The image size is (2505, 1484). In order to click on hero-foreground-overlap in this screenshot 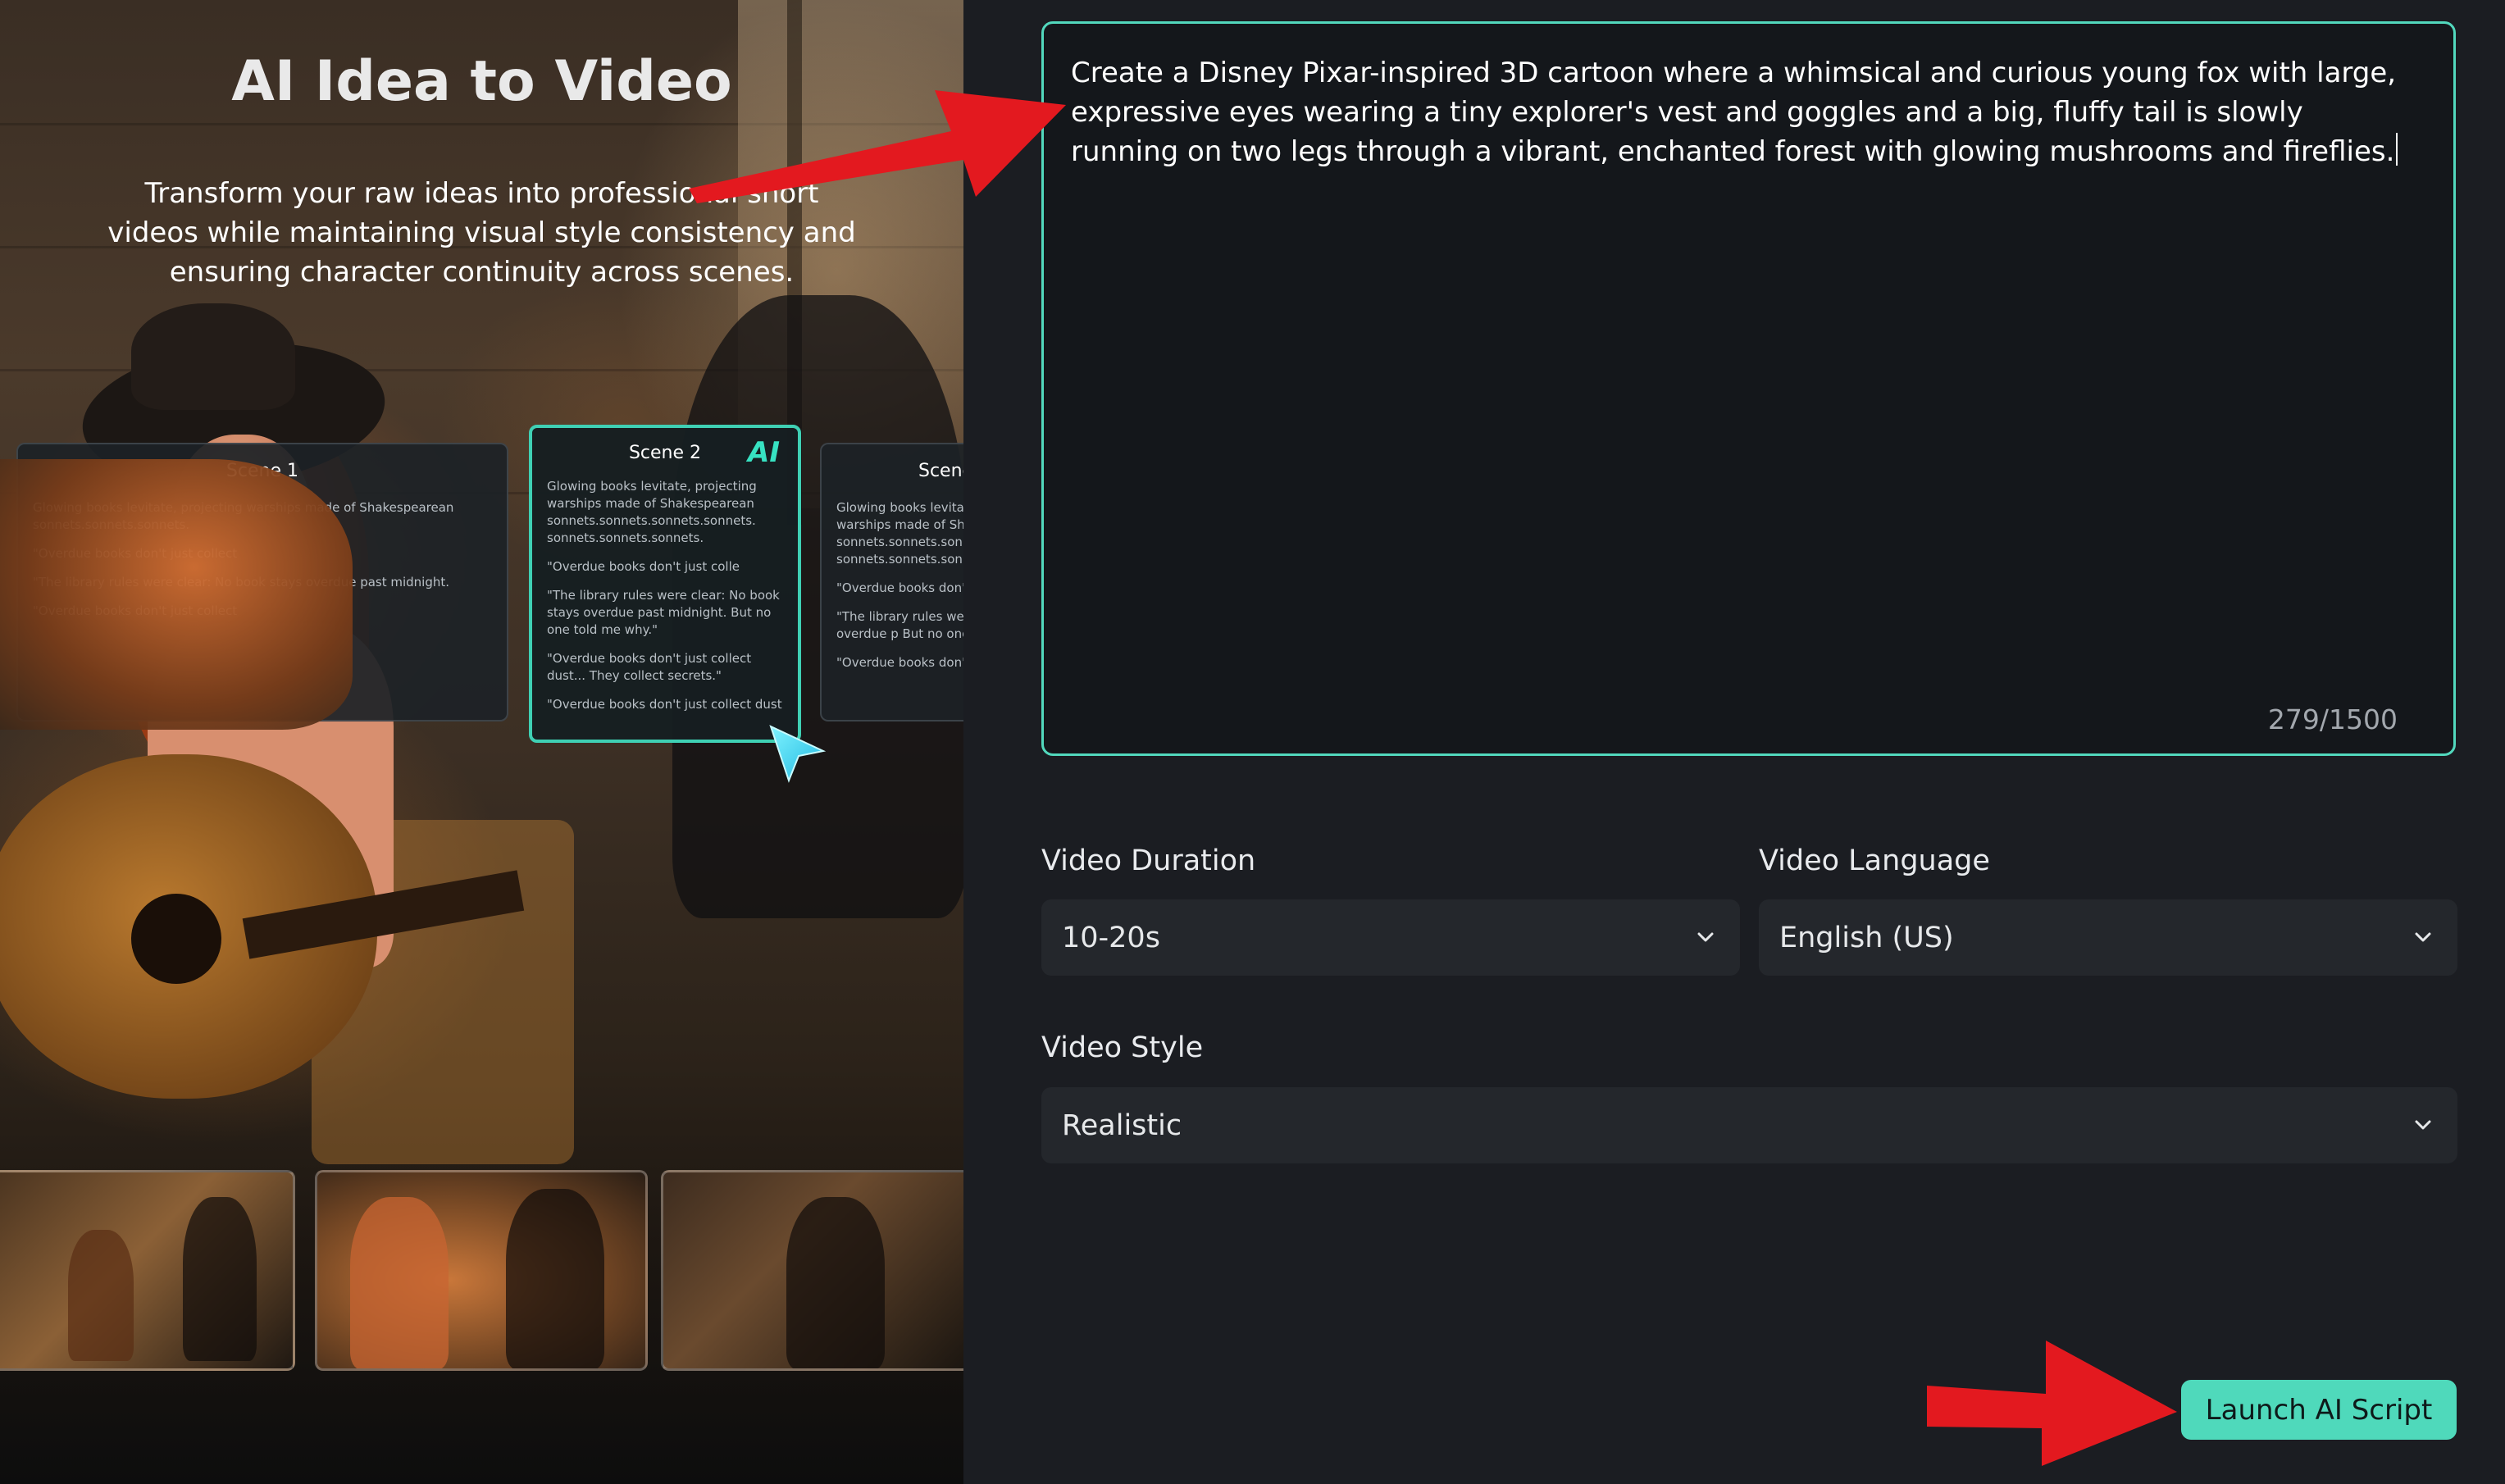, I will do `click(176, 594)`.